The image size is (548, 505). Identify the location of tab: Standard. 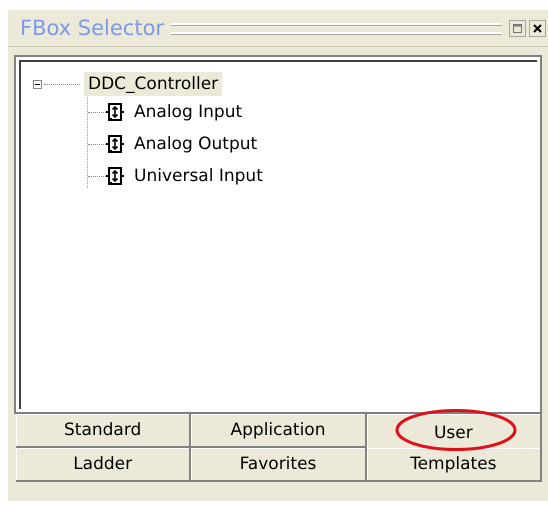
(104, 431).